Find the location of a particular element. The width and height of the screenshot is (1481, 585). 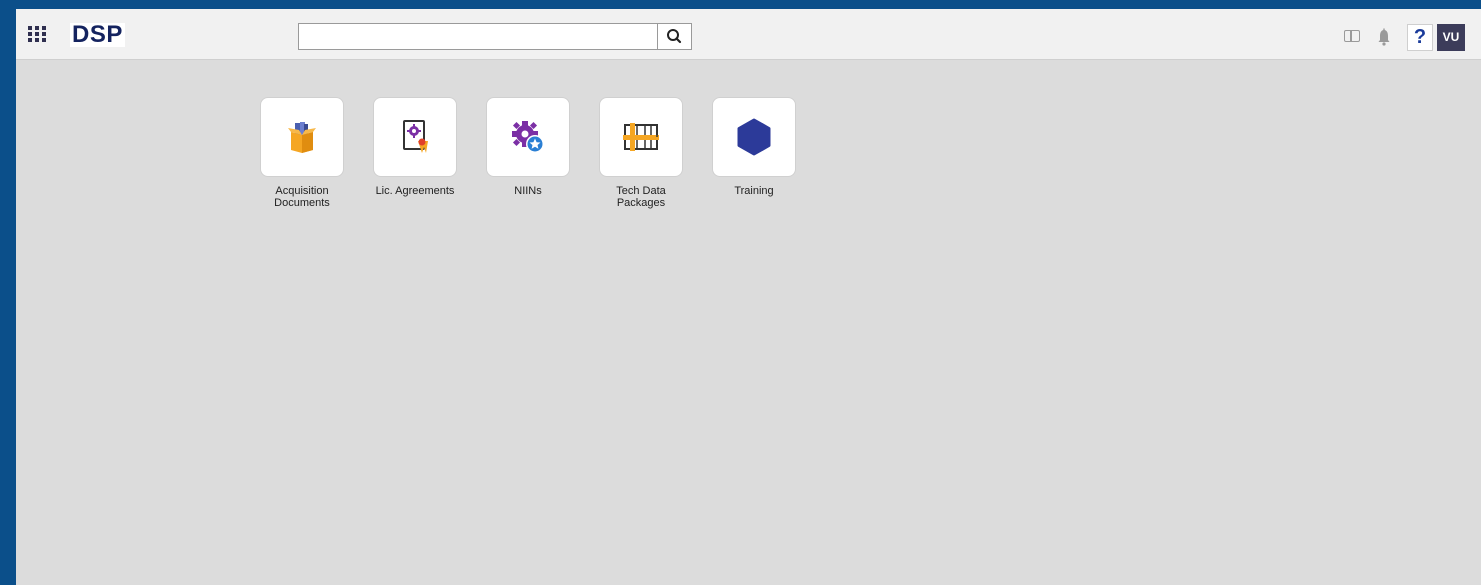

tile-niins: NIINs is located at coordinates (528, 147).